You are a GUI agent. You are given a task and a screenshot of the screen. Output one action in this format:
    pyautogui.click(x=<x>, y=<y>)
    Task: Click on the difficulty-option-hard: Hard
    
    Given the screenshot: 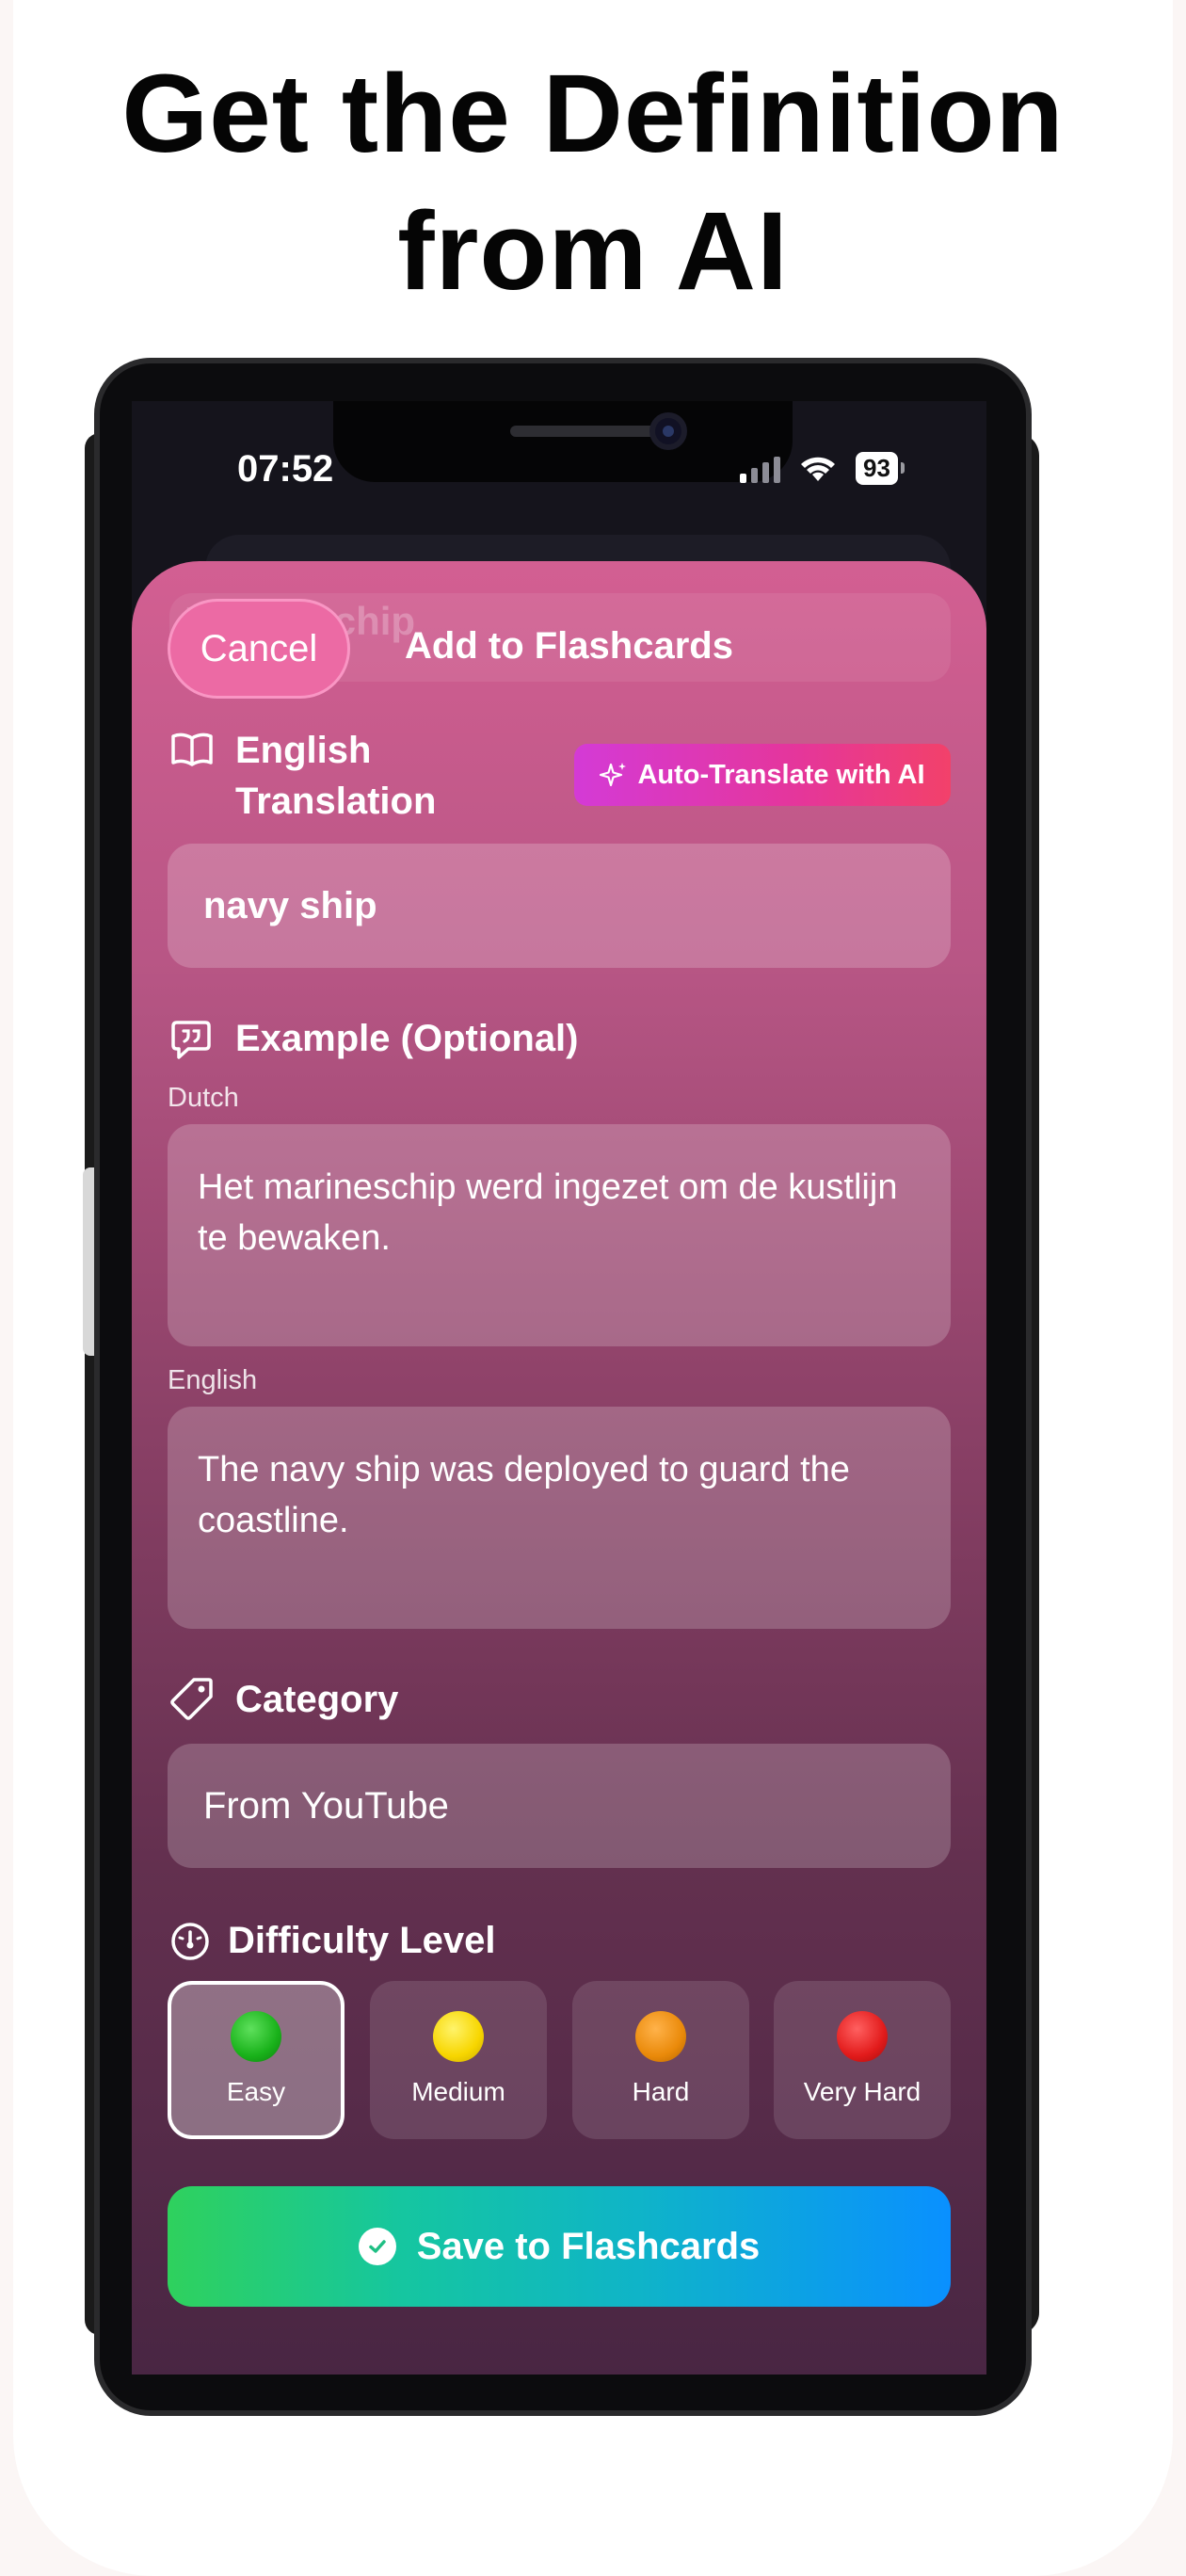 What is the action you would take?
    pyautogui.click(x=660, y=2060)
    